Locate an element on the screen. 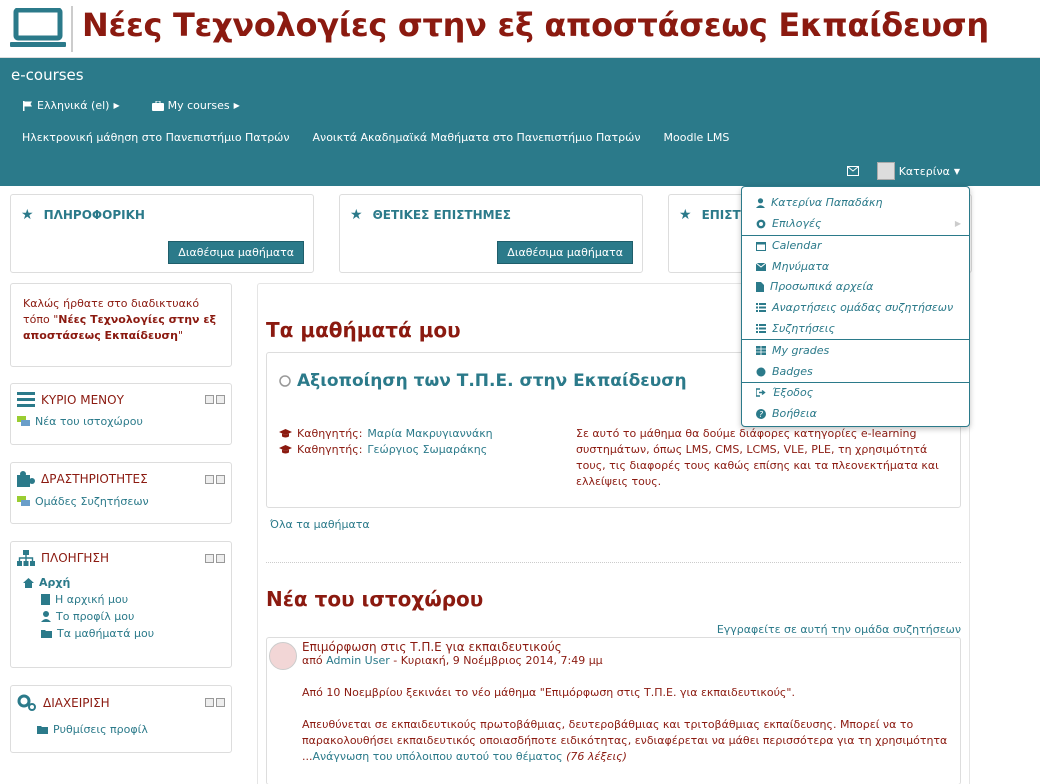  my-courses-menu: My courses ▶ is located at coordinates (195, 105).